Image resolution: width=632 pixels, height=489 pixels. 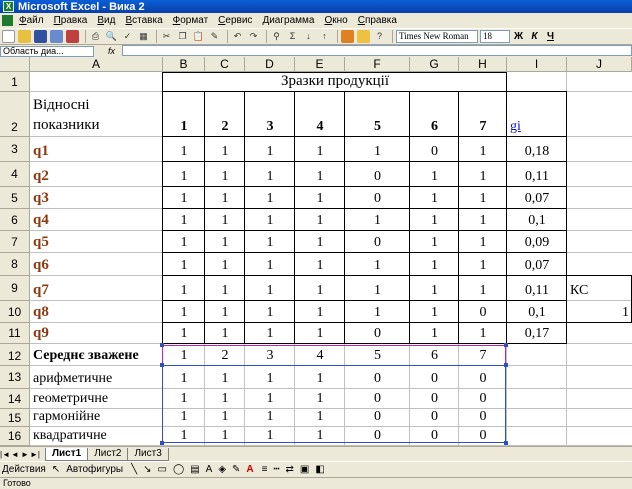 What do you see at coordinates (377, 64) in the screenshot?
I see `column-header-f: F` at bounding box center [377, 64].